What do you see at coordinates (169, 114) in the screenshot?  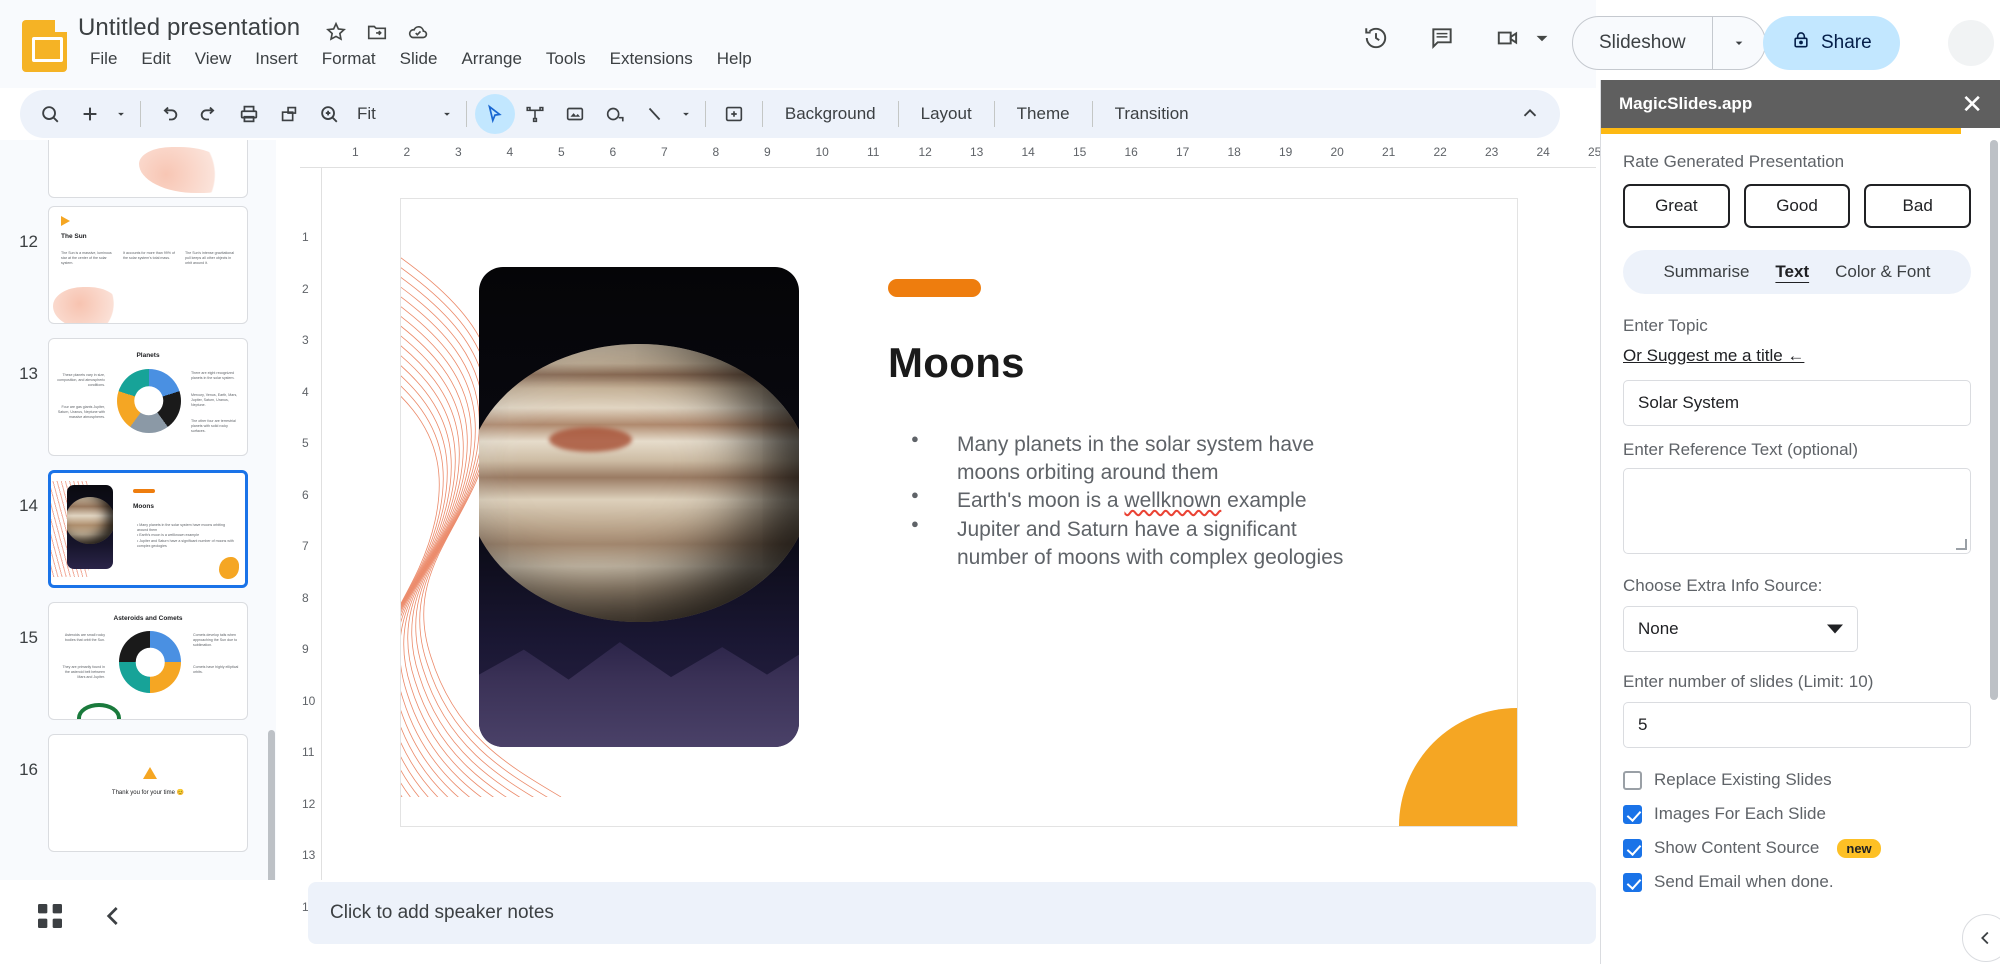 I see `undo-icon` at bounding box center [169, 114].